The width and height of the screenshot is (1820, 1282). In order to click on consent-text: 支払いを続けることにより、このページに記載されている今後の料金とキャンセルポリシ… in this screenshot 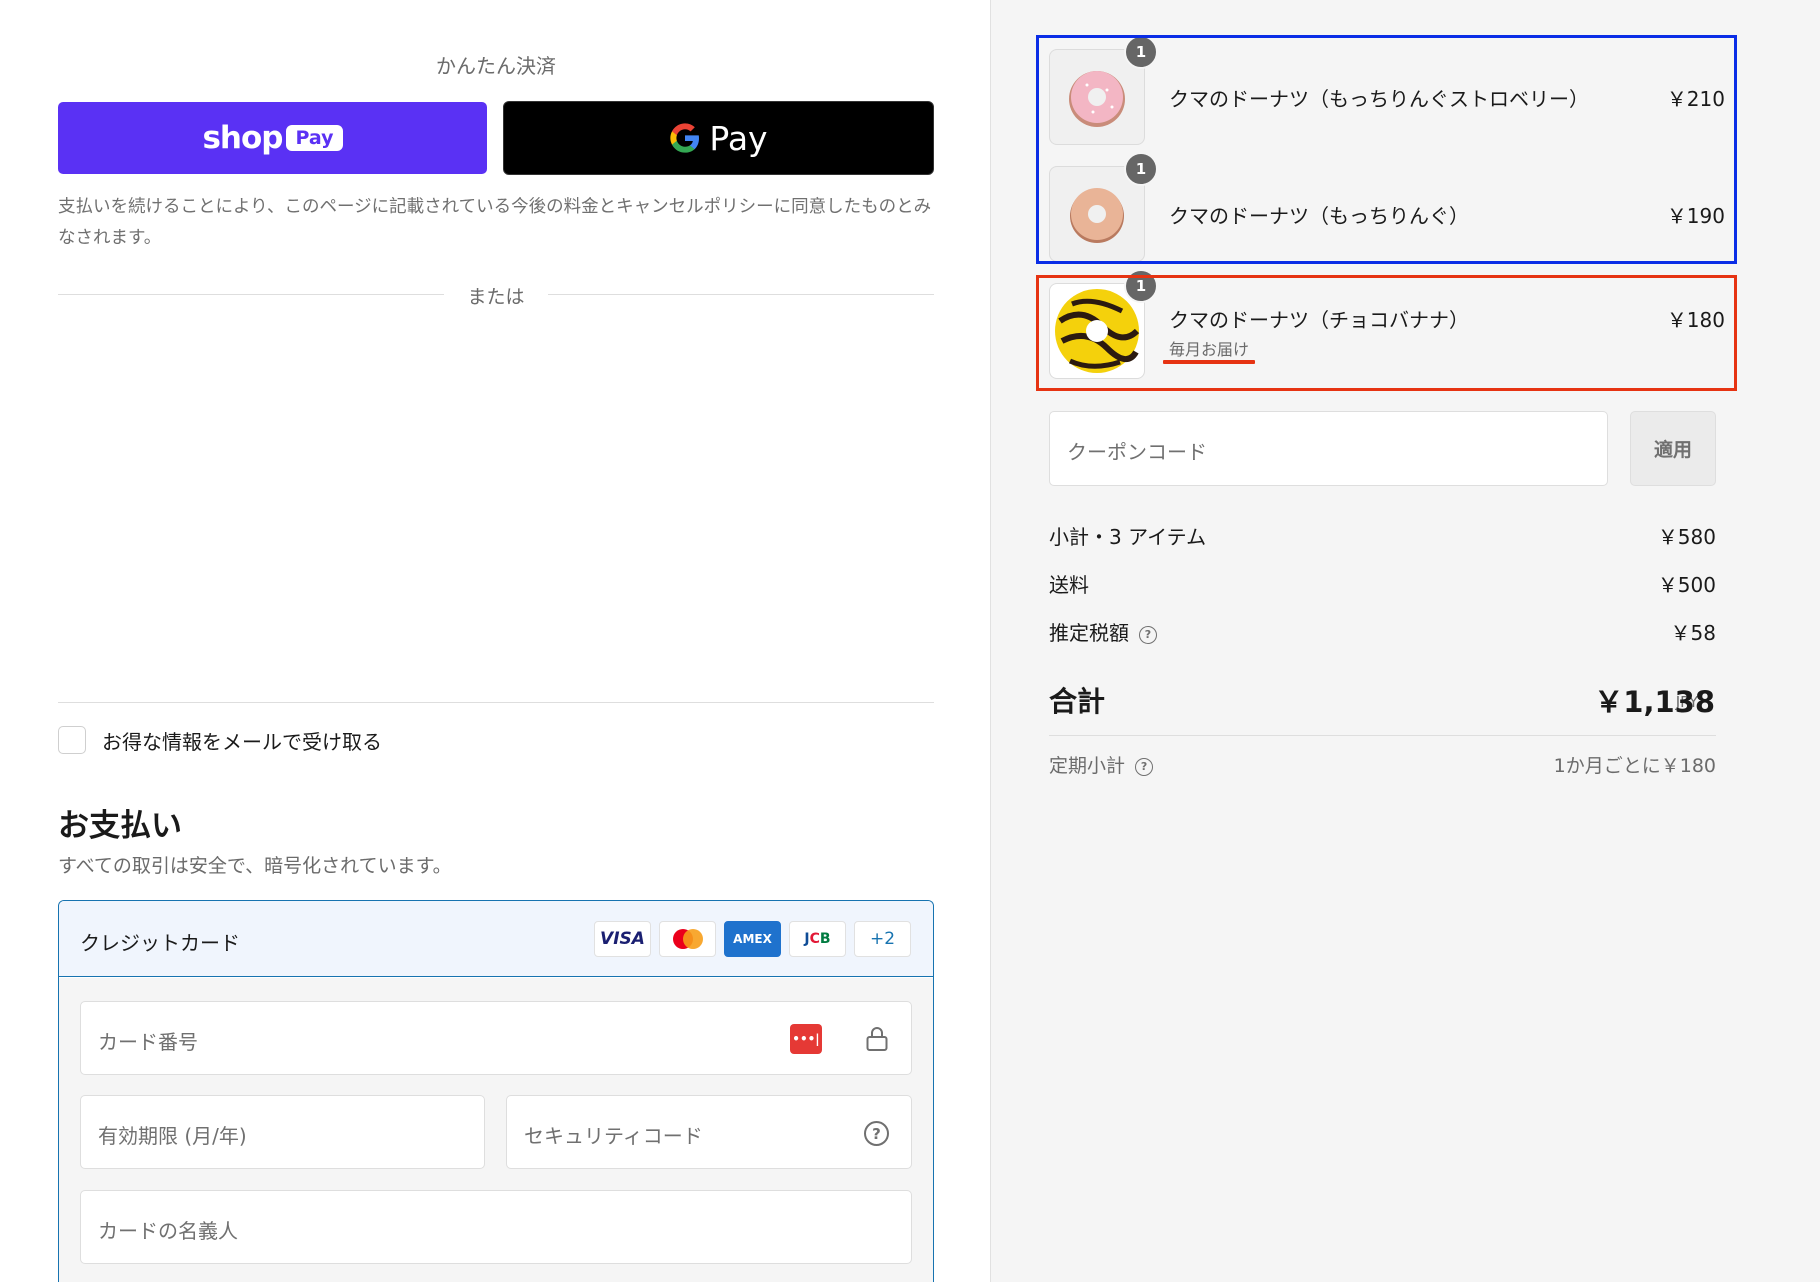, I will do `click(495, 222)`.